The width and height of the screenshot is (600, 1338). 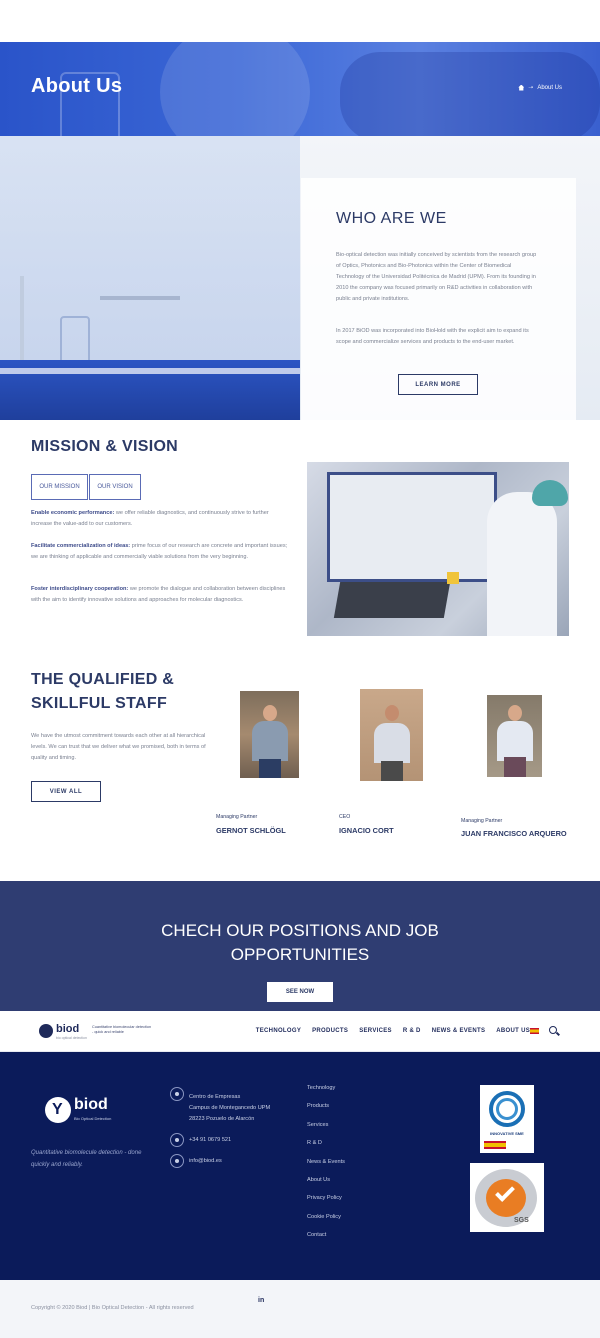 What do you see at coordinates (77, 86) in the screenshot?
I see `page-title: About Us` at bounding box center [77, 86].